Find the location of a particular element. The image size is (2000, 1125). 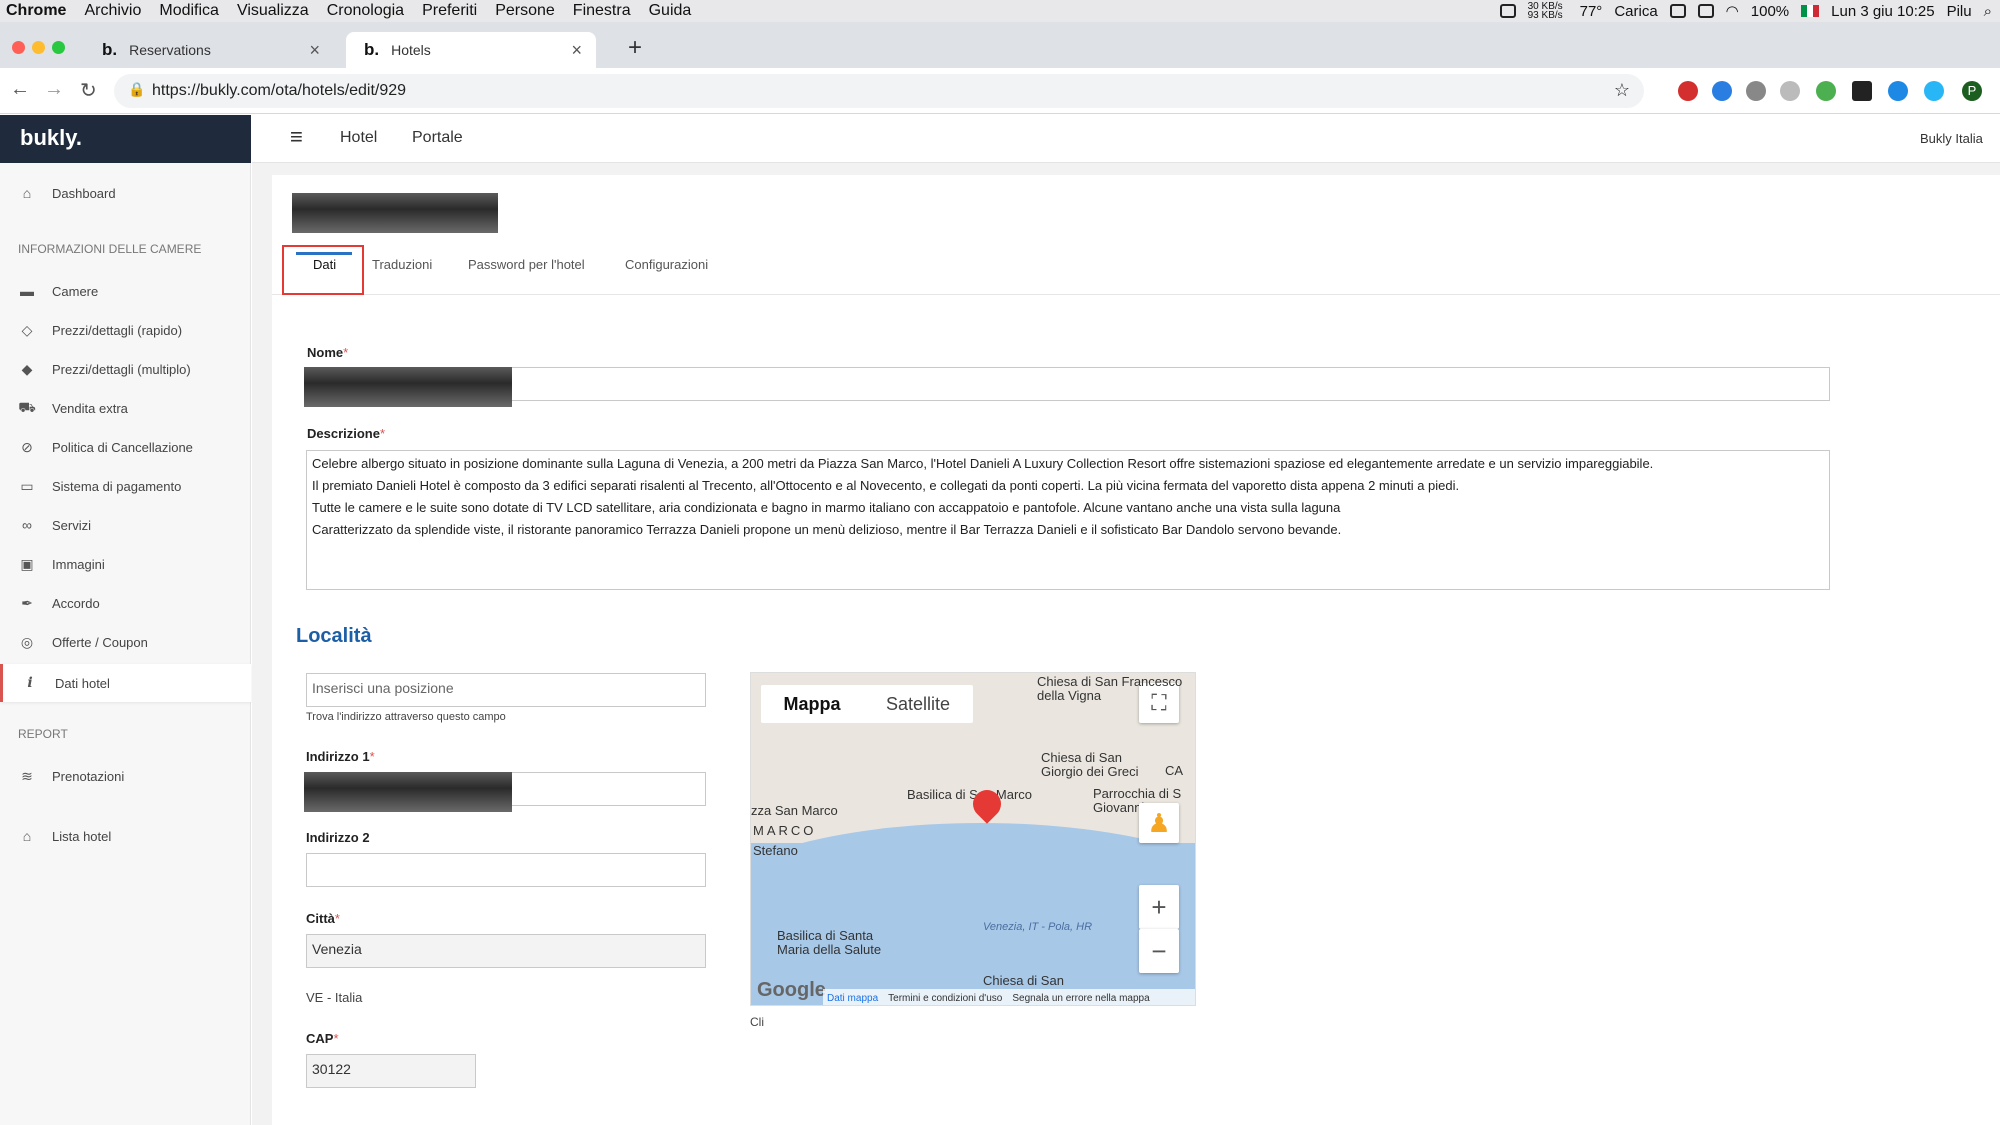

sidebar-item-prenotazioni: ≋ Prenotazioni is located at coordinates (125, 776).